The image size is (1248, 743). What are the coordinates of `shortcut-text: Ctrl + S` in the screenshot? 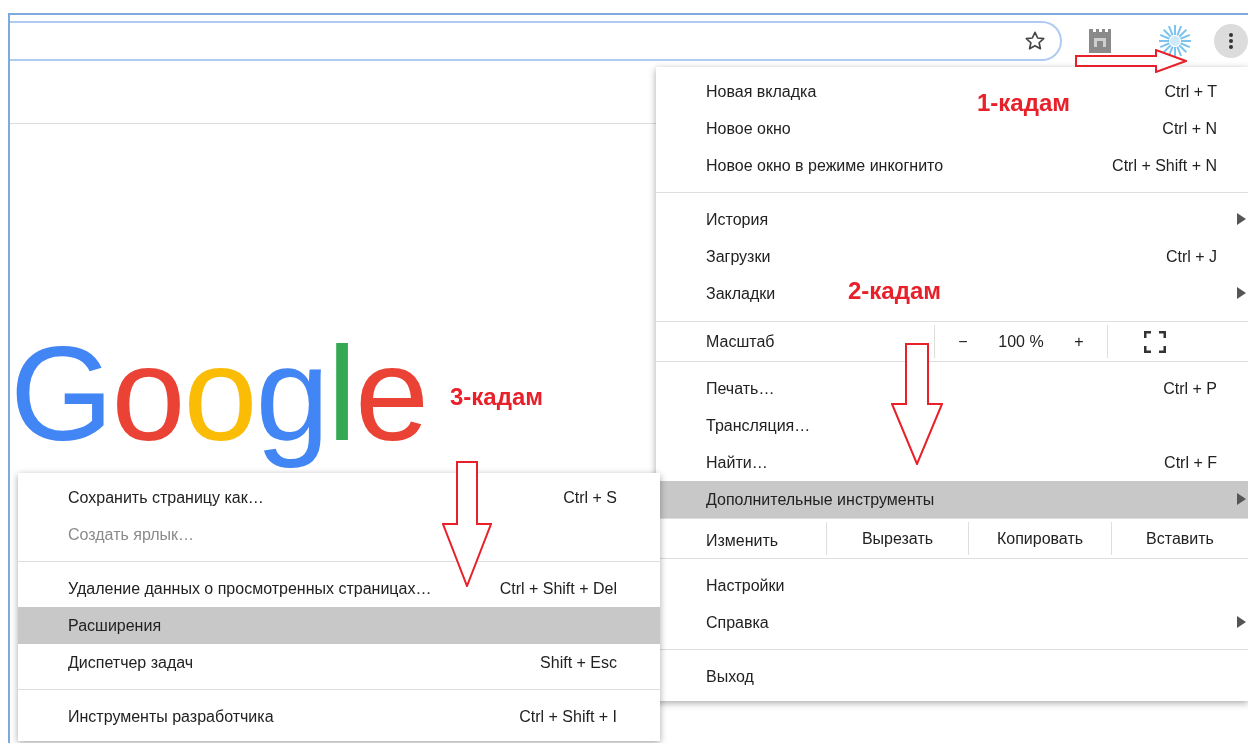 It's located at (589, 497).